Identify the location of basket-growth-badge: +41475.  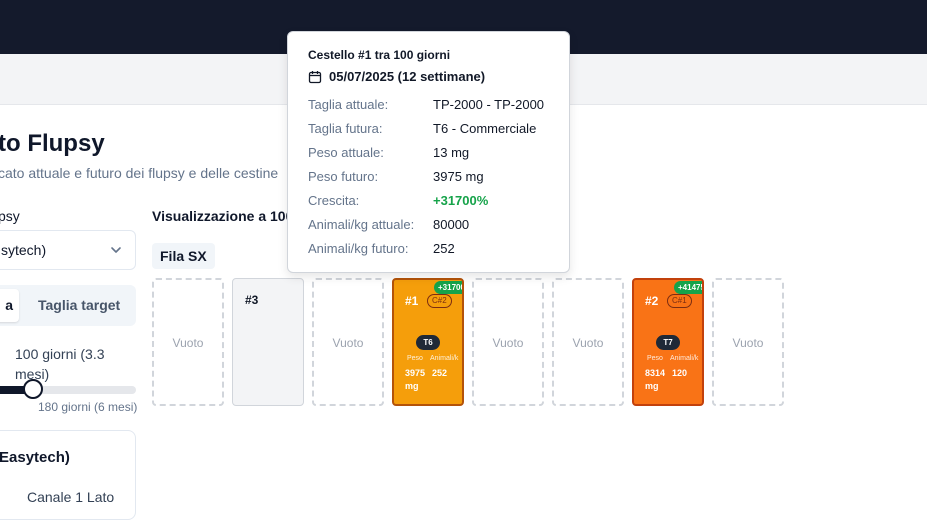
(688, 287).